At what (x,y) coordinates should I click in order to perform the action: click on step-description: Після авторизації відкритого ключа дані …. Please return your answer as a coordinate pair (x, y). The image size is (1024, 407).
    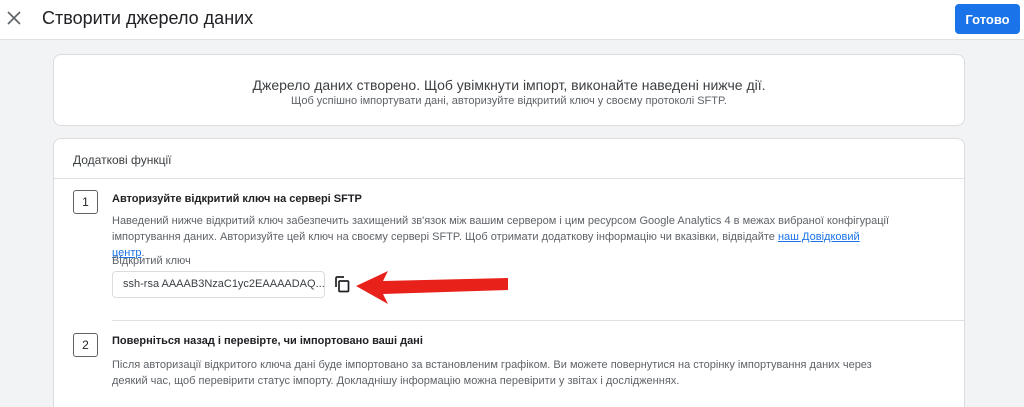
    Looking at the image, I should click on (492, 373).